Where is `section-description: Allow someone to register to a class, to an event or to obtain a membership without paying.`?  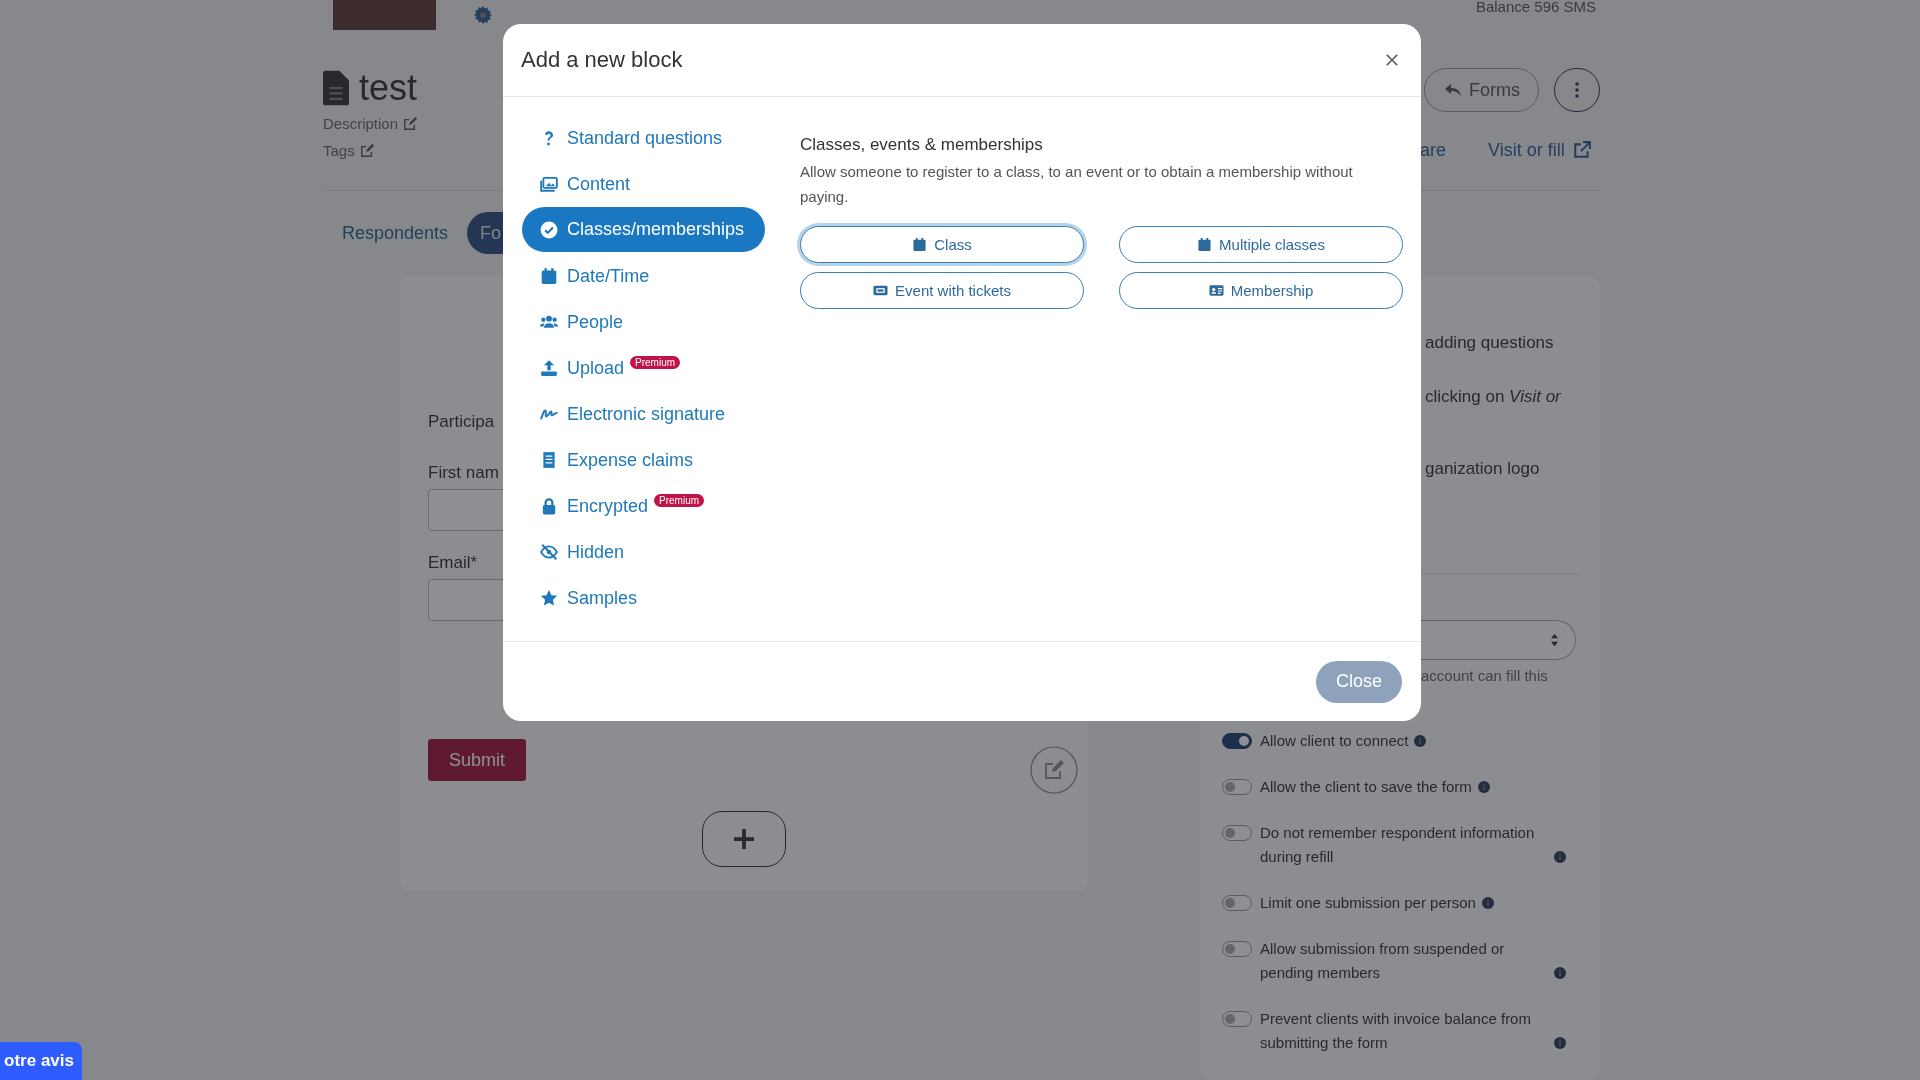
section-description: Allow someone to register to a class, to an event or to obtain a membership without paying. is located at coordinates (1077, 184).